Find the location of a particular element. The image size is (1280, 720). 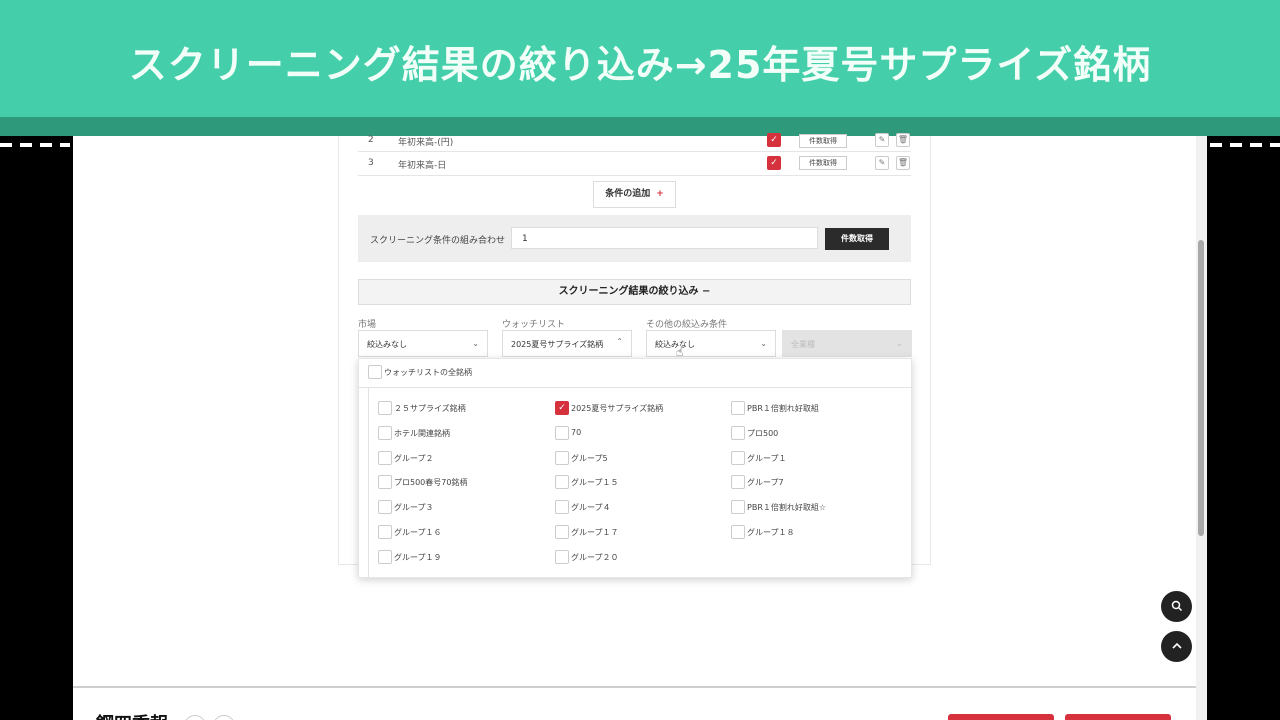

condition-name: 年初来高-日 is located at coordinates (422, 166).